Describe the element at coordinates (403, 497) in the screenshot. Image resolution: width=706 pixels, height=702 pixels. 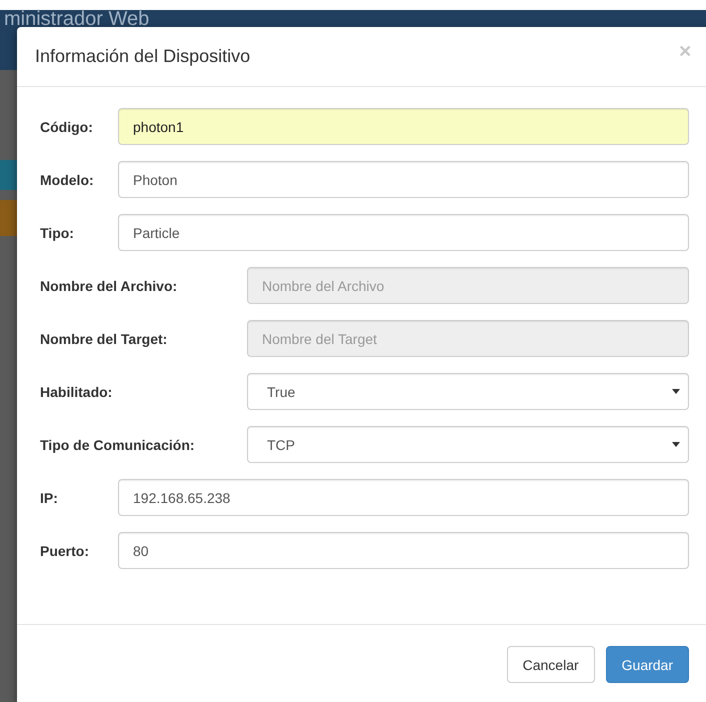
I see `input-field: 192.168.65.238` at that location.